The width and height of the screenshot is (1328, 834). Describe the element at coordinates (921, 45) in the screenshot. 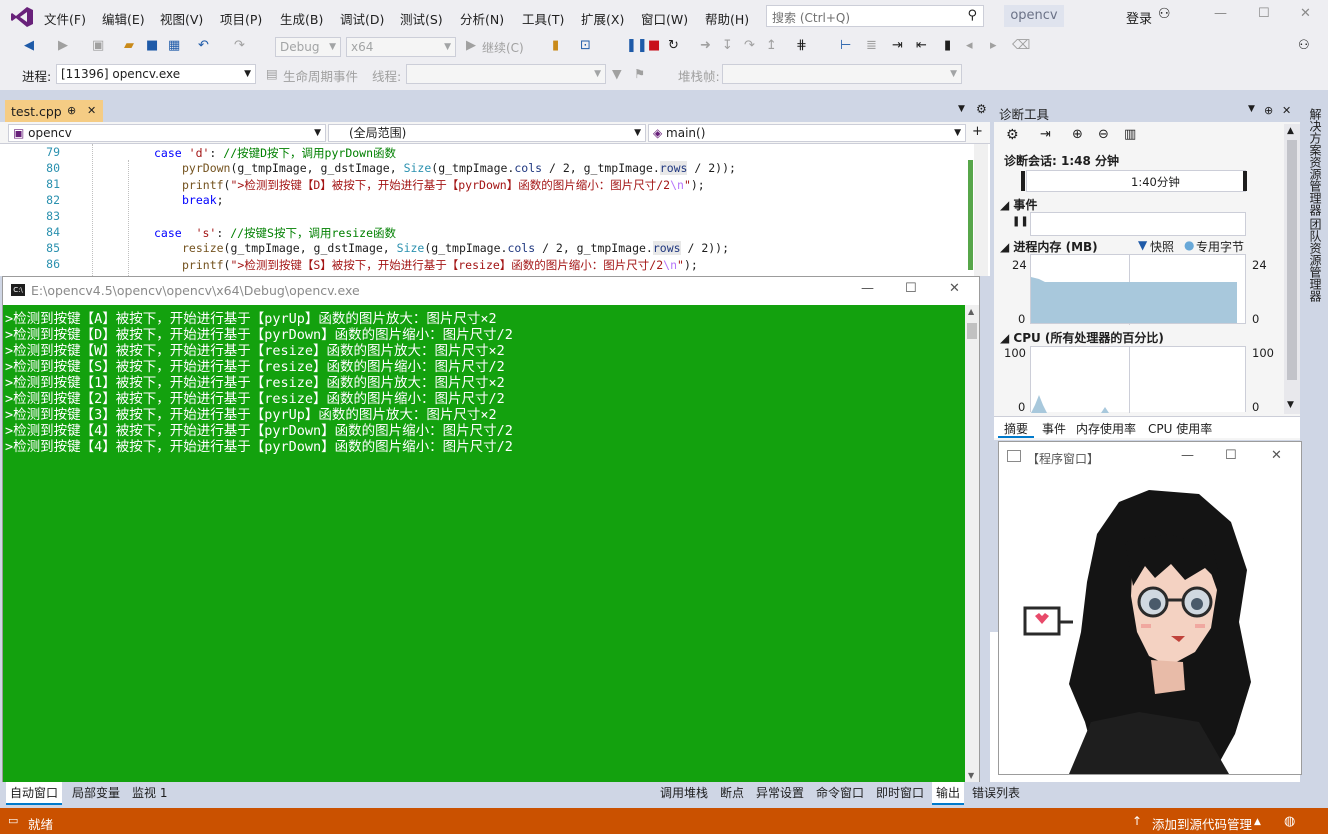

I see `outdent-icon: ⇤` at that location.